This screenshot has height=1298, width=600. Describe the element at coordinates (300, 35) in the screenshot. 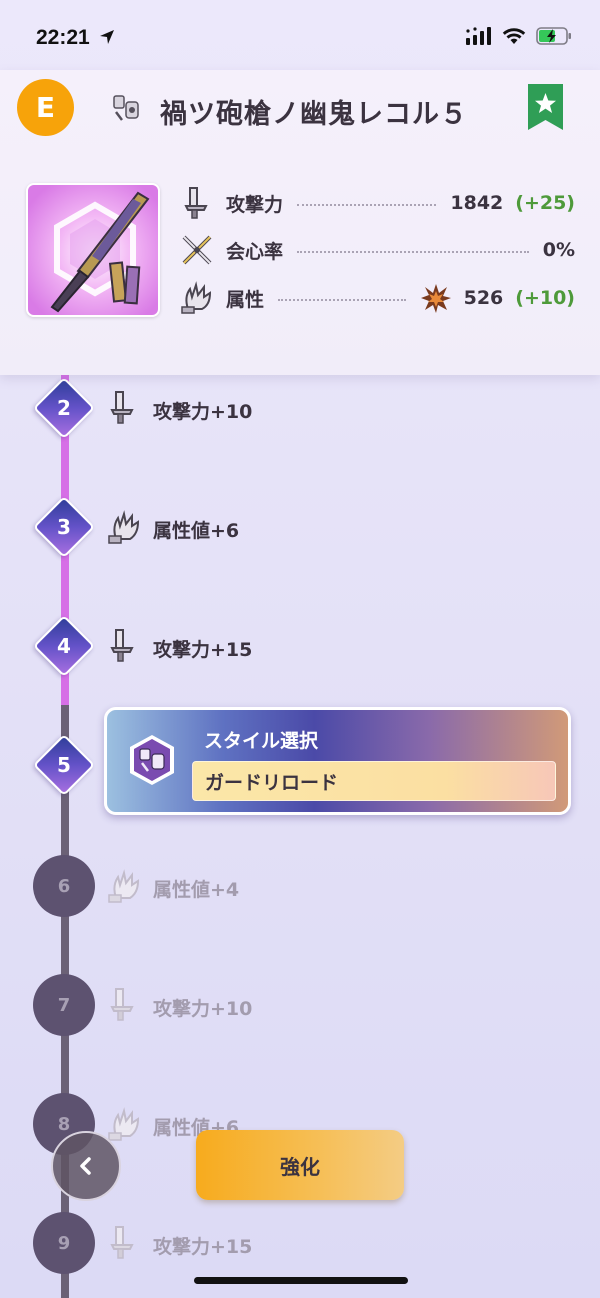

I see `status-bar: 22:21` at that location.